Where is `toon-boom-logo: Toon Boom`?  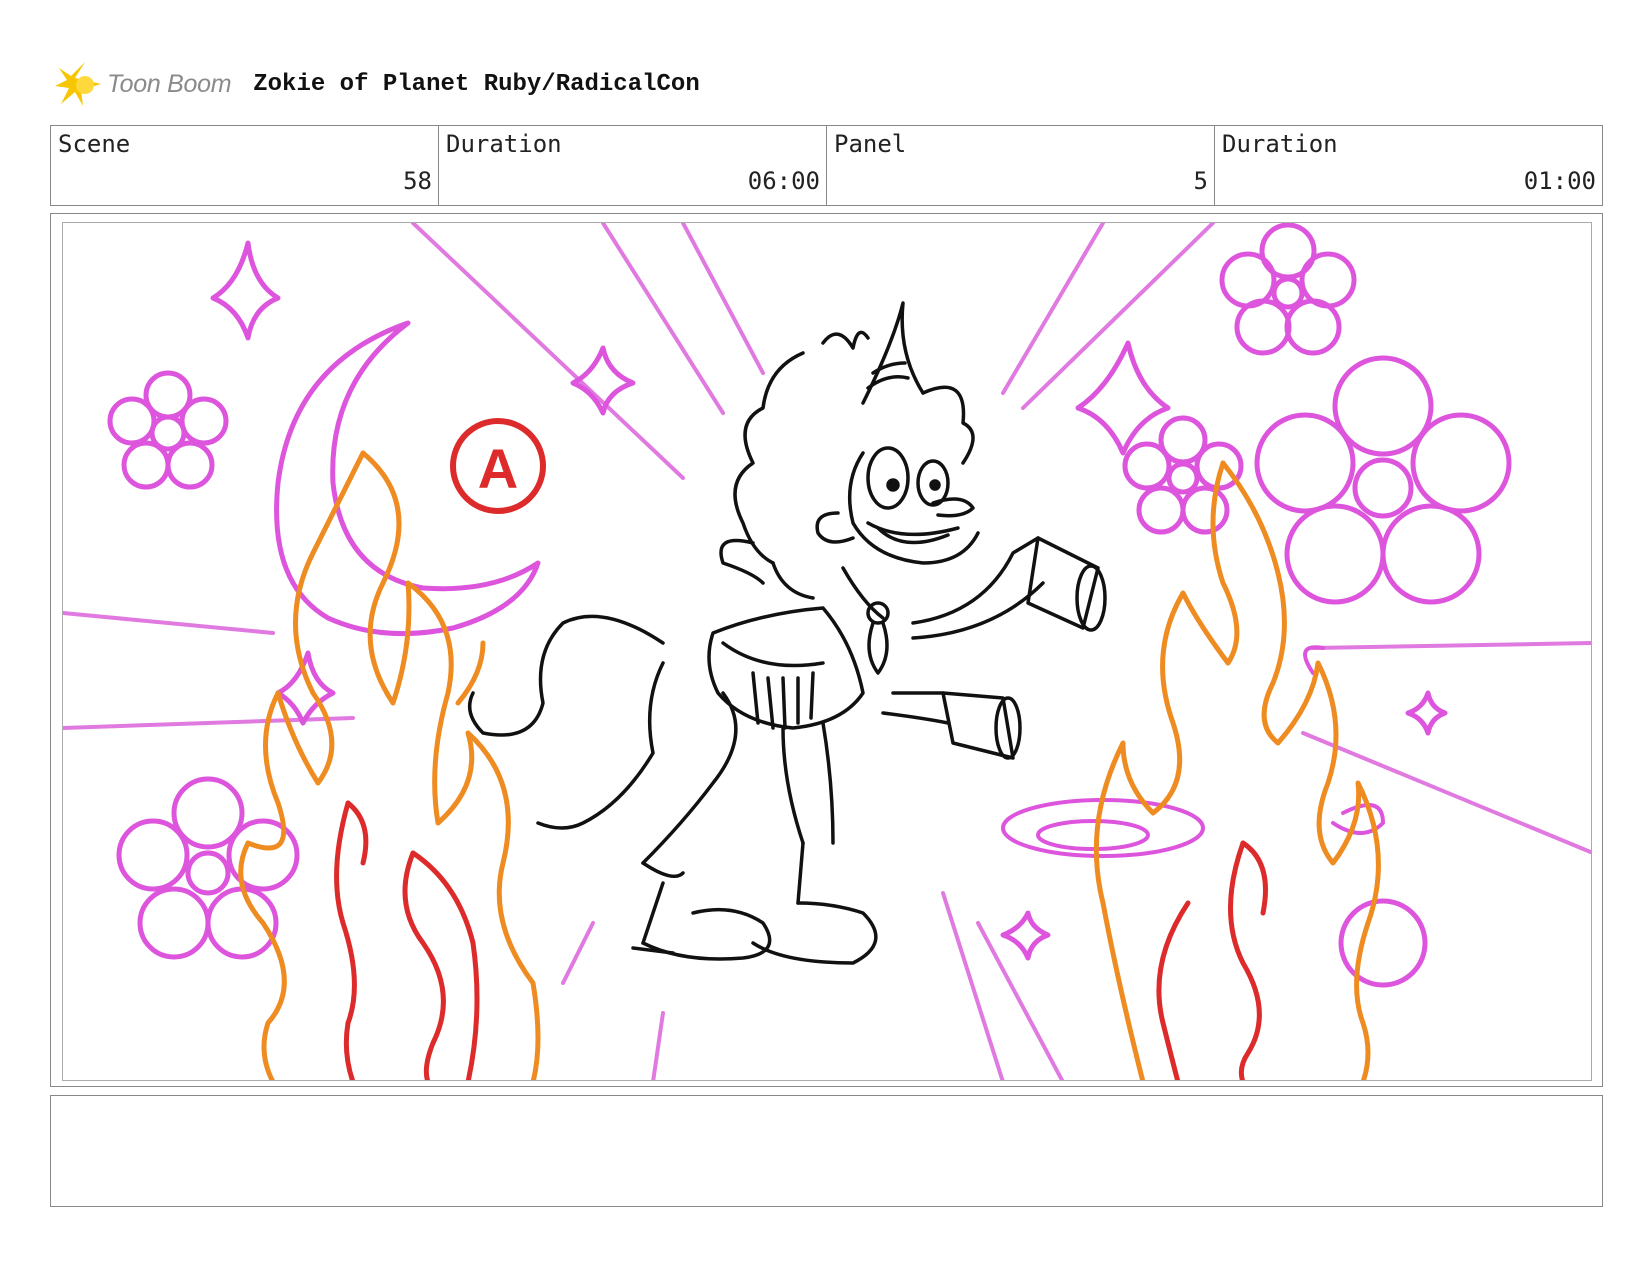 toon-boom-logo: Toon Boom is located at coordinates (143, 84).